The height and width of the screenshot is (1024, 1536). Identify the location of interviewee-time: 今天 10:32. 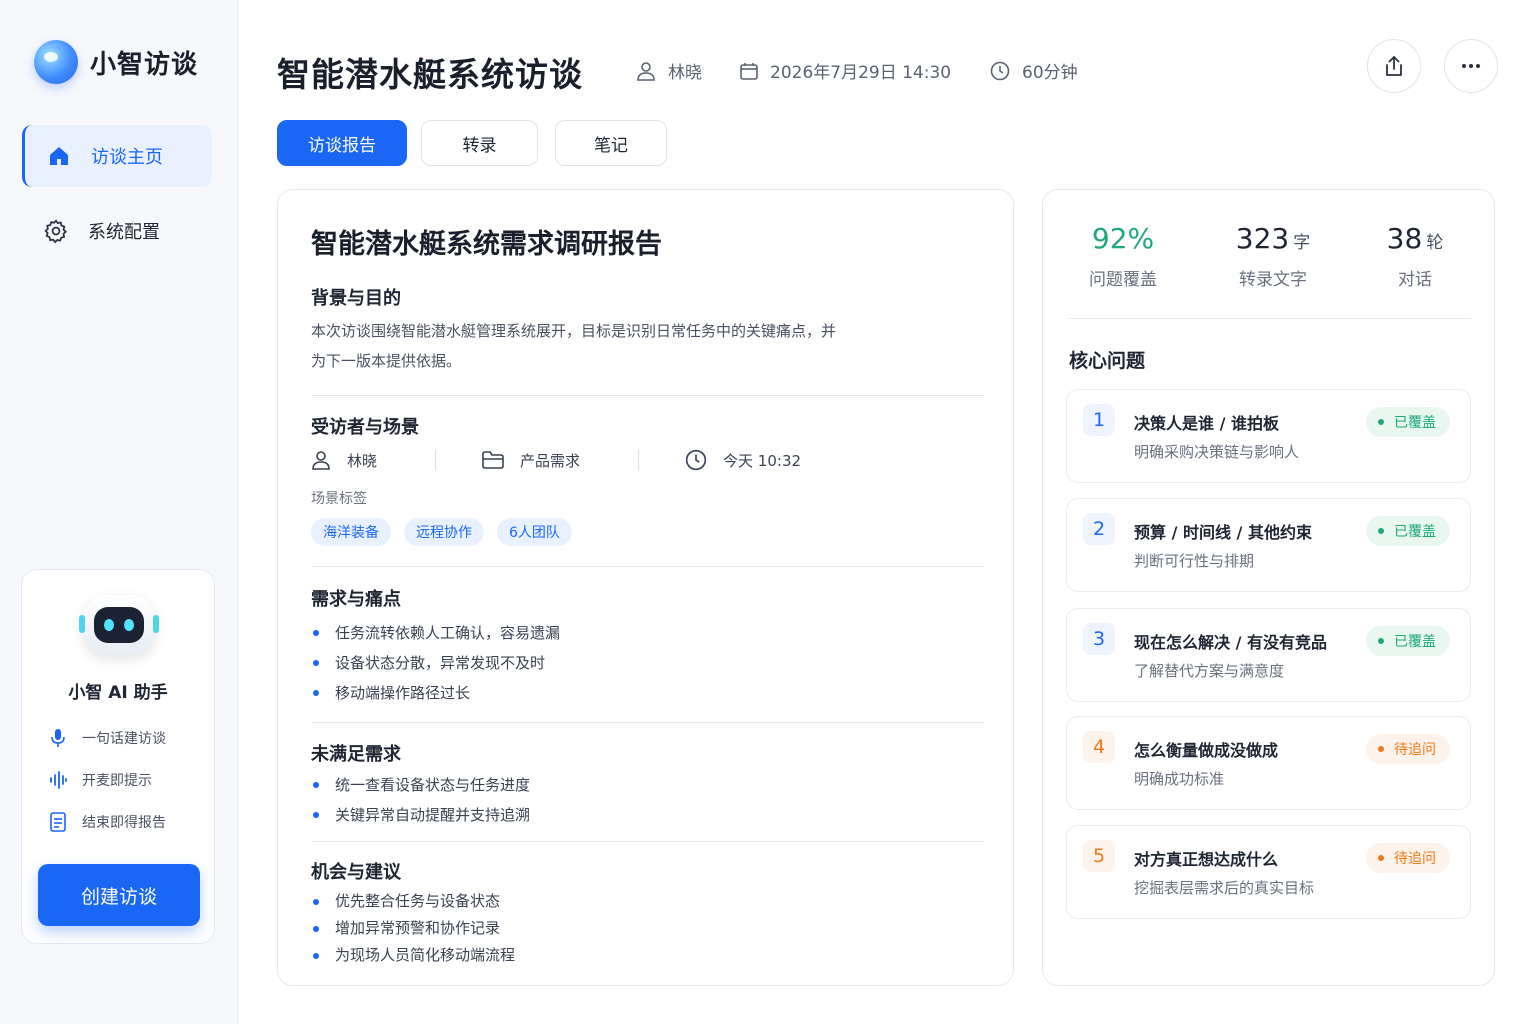
(743, 460).